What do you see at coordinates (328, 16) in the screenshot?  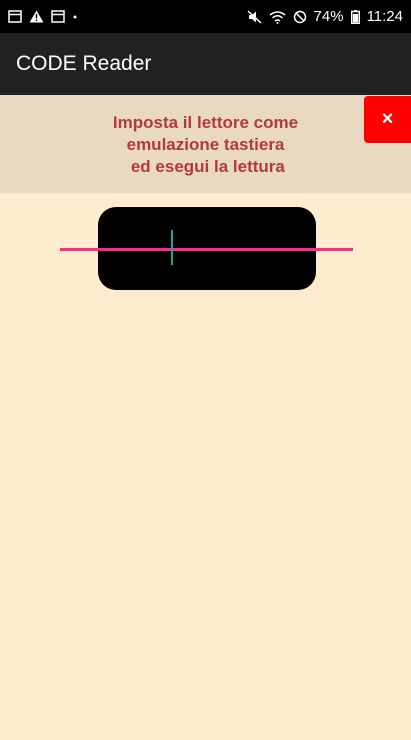 I see `battery-percent: 74%` at bounding box center [328, 16].